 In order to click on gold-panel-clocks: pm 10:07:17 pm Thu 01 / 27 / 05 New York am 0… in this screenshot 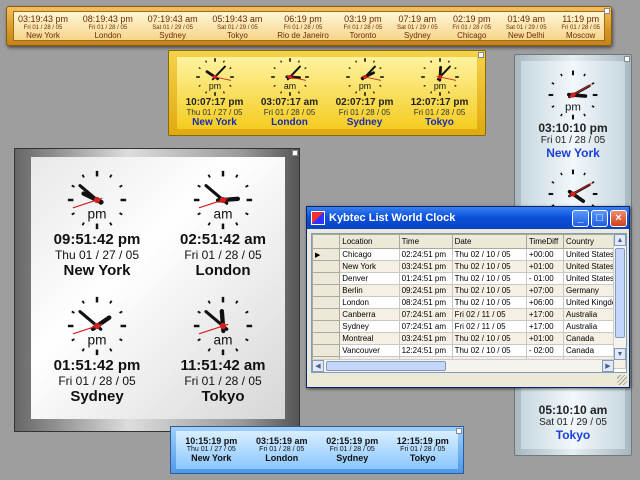, I will do `click(327, 93)`.